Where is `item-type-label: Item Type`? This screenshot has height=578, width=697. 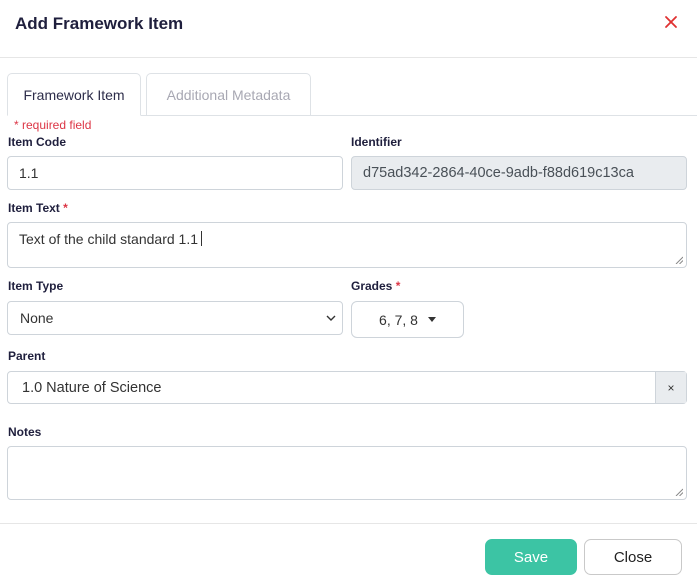
item-type-label: Item Type is located at coordinates (36, 286).